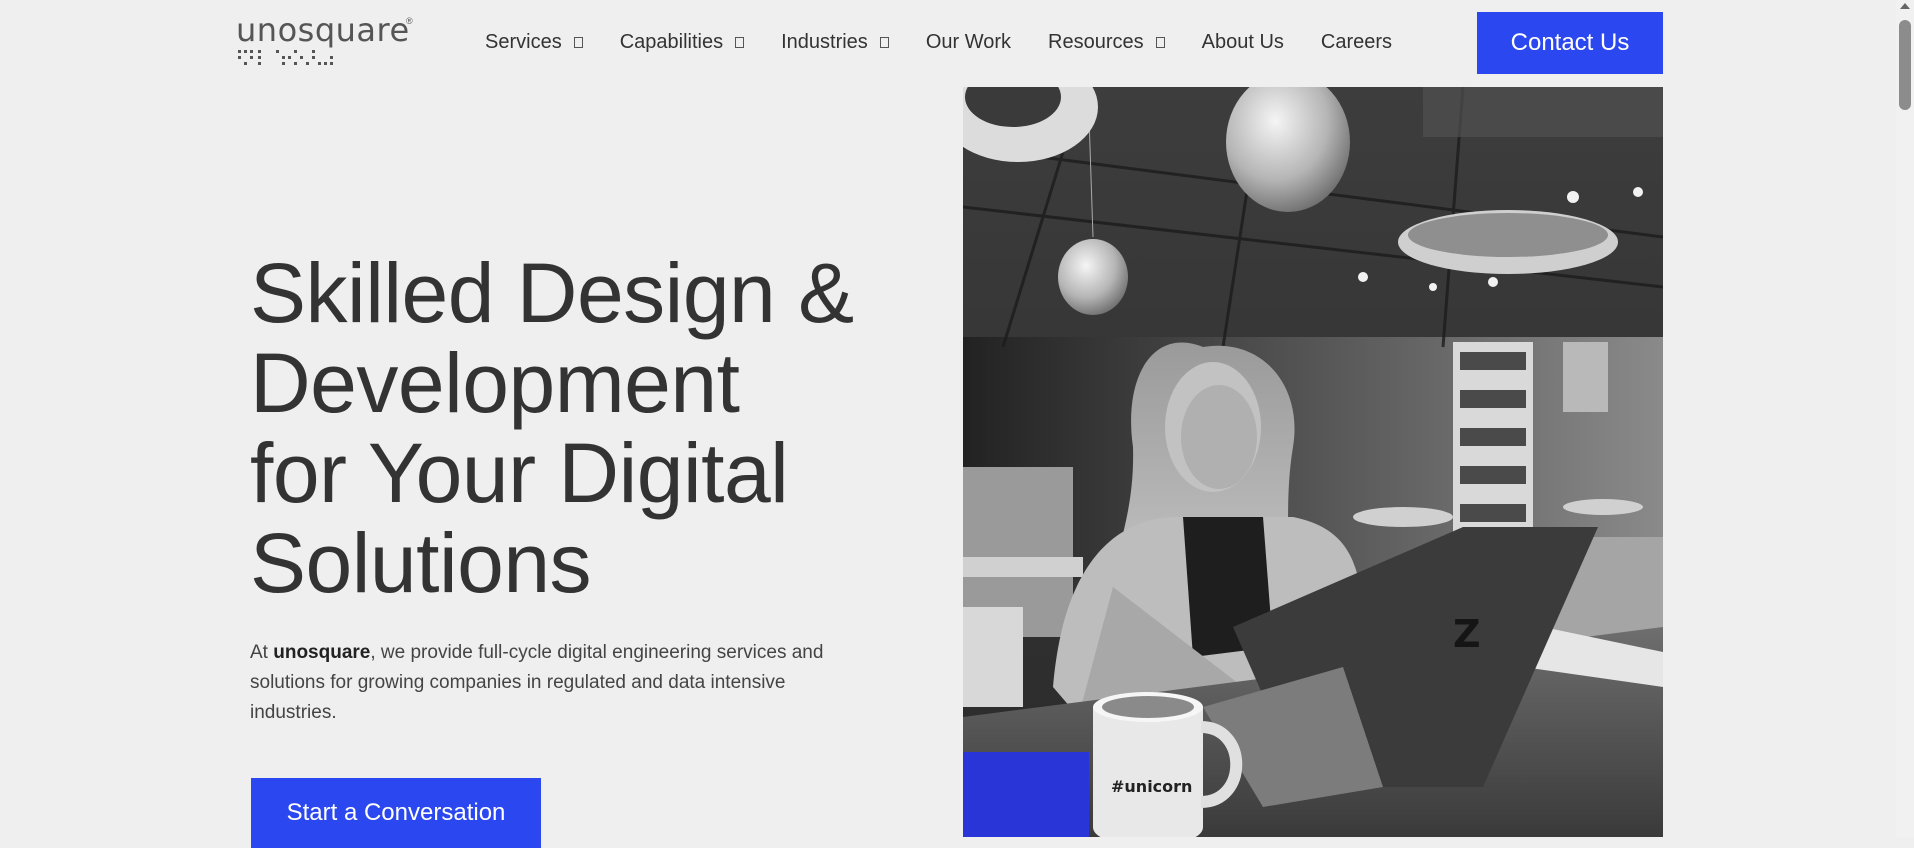  I want to click on page-scrollbar, so click(1905, 418).